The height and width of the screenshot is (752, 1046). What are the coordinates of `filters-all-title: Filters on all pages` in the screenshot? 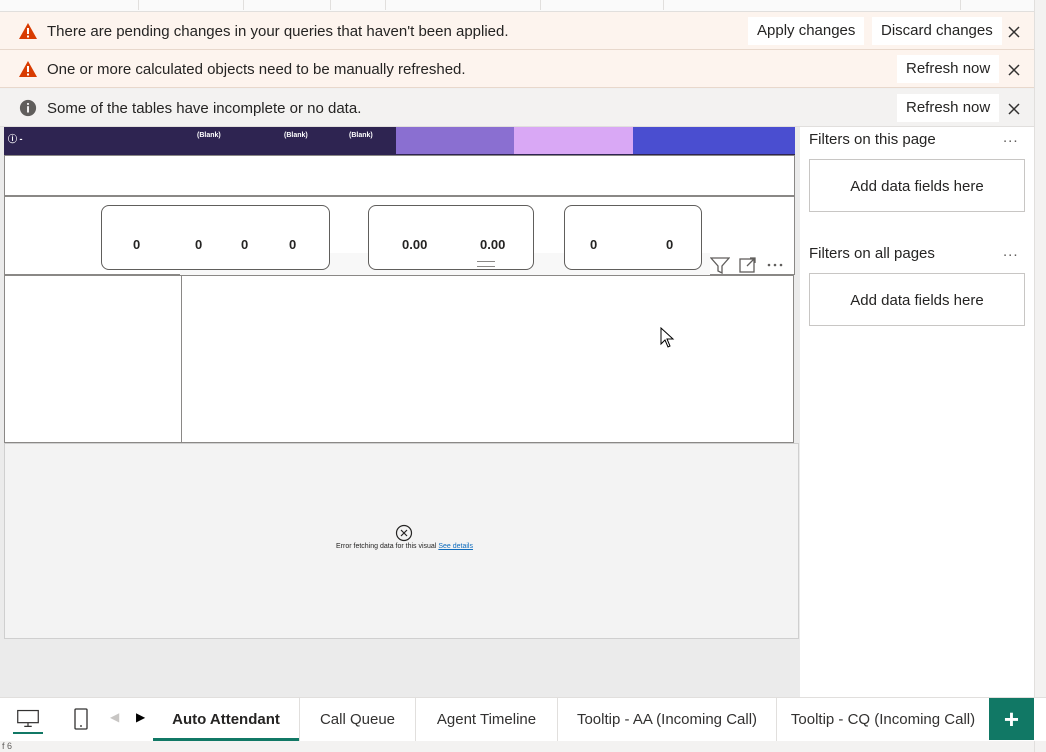 It's located at (872, 253).